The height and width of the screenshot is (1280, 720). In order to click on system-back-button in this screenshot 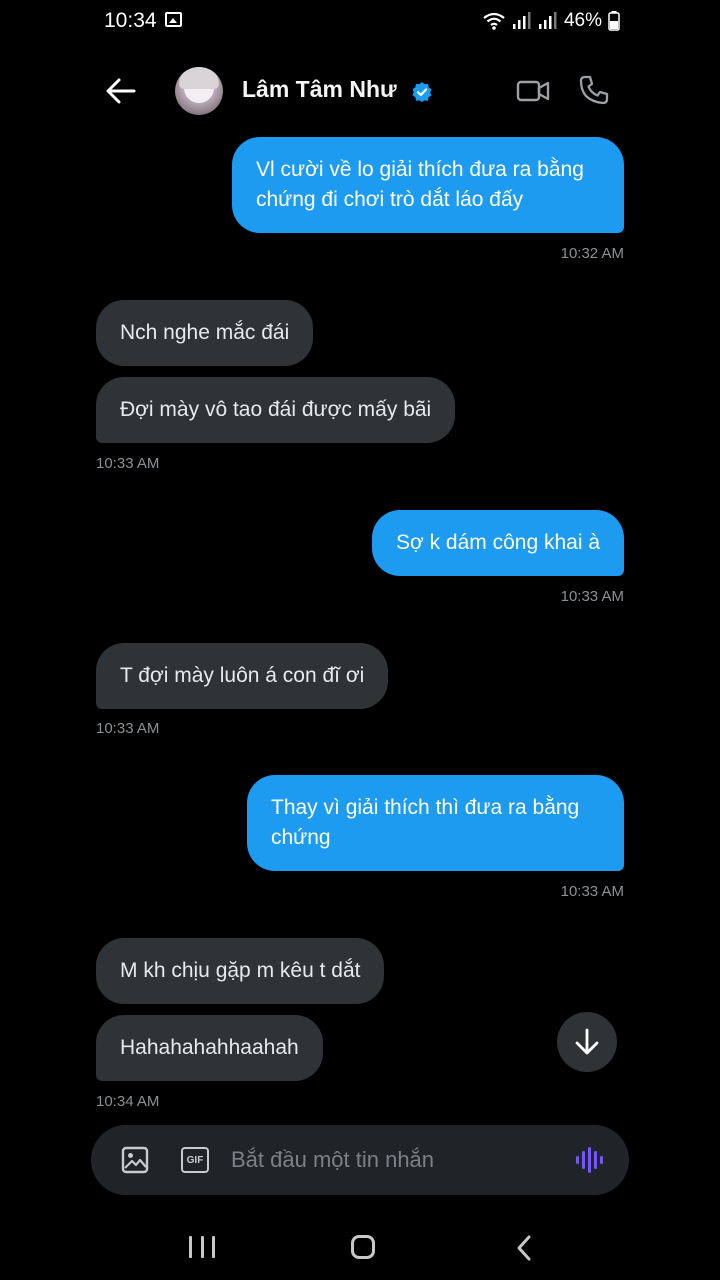, I will do `click(524, 1248)`.